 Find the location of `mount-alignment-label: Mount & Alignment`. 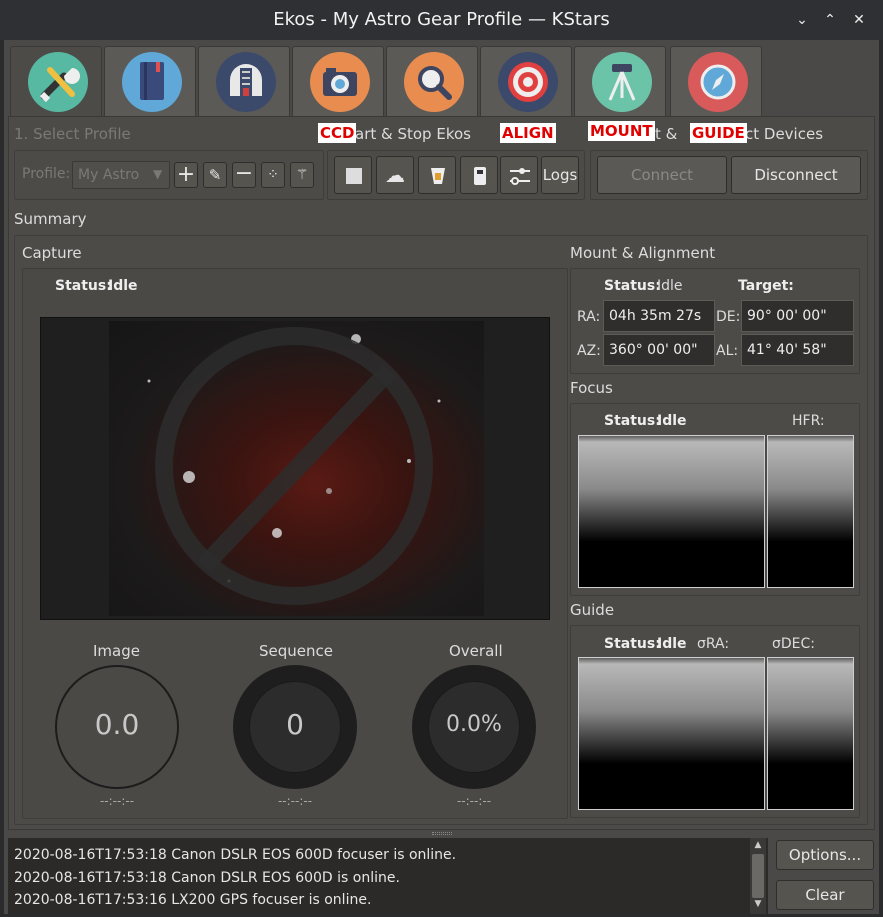

mount-alignment-label: Mount & Alignment is located at coordinates (643, 253).